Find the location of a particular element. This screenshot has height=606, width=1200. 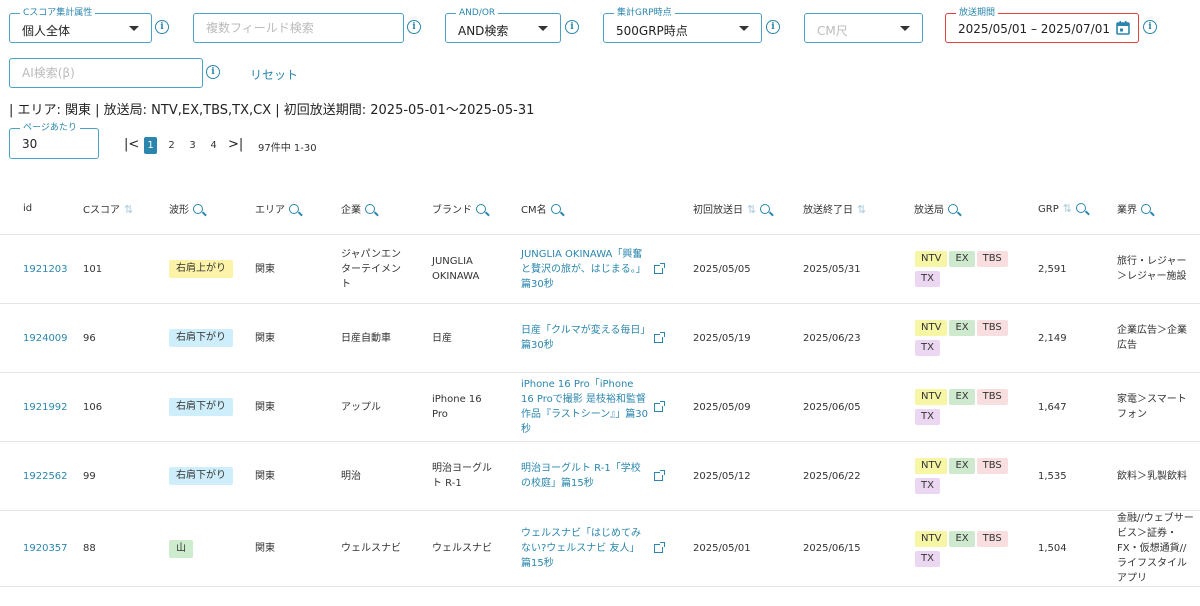

score-attribute-select: Cスコア集計属性 個人全体 is located at coordinates (80, 25).